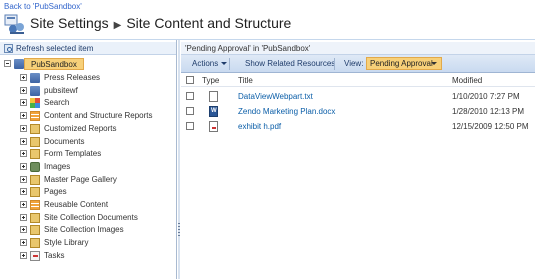 This screenshot has width=535, height=279. I want to click on table-row: exhibit h.pdf 12/15/2009 12:50 PM, so click(358, 126).